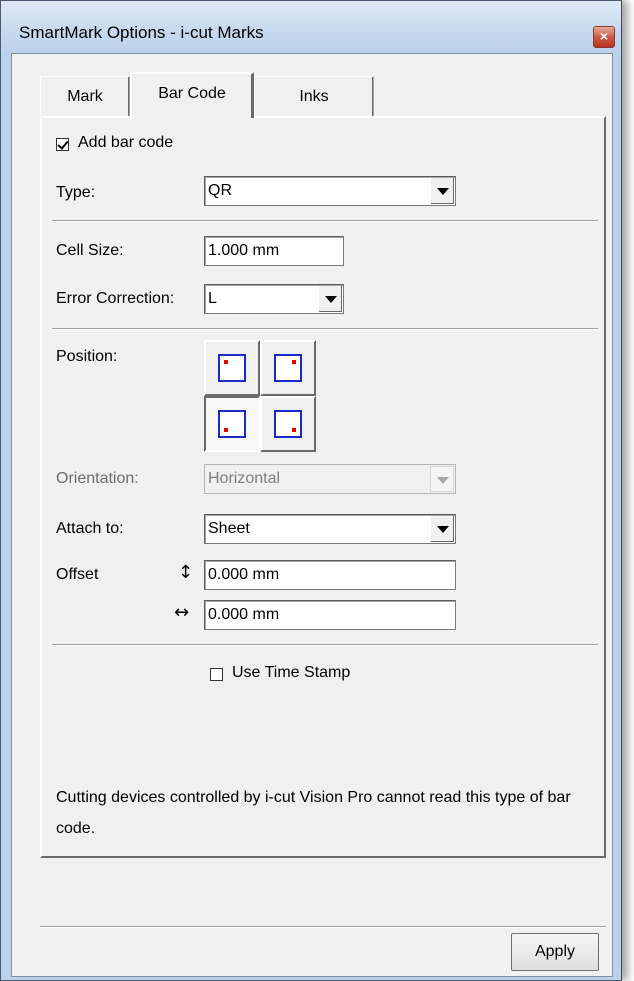 The image size is (634, 981). I want to click on error-correction-label: Error Correction:, so click(115, 298).